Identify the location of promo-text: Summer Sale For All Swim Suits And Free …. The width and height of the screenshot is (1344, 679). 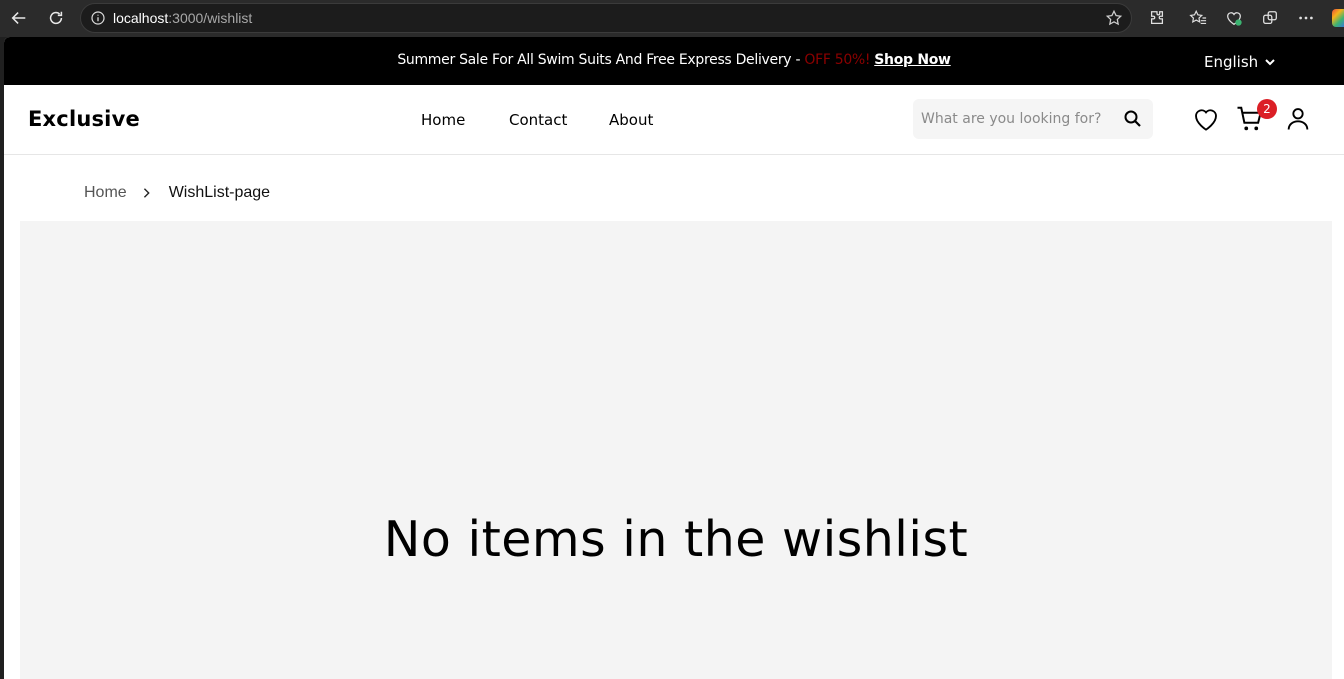
(674, 60).